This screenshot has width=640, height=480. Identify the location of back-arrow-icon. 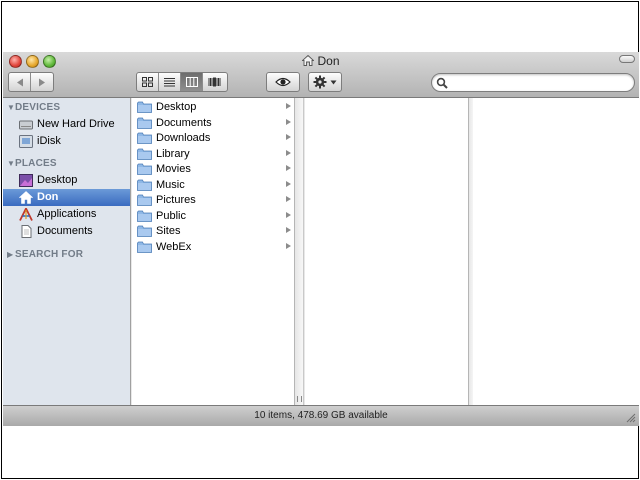
(19, 82).